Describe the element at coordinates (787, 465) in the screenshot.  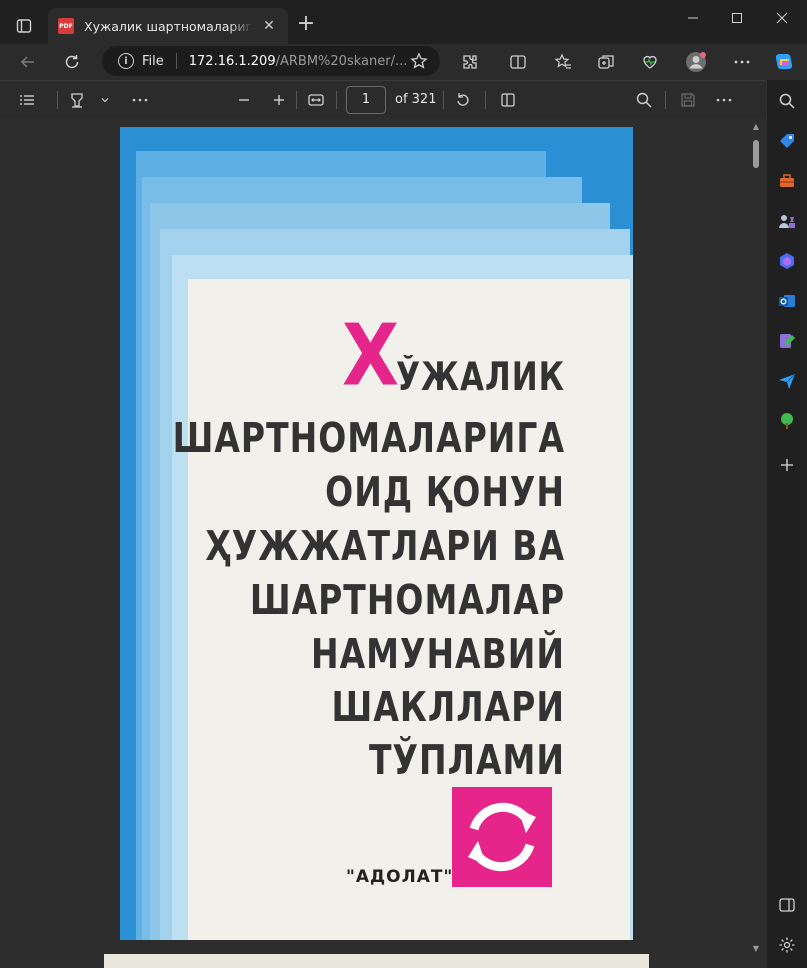
I see `sidebar-add-icon` at that location.